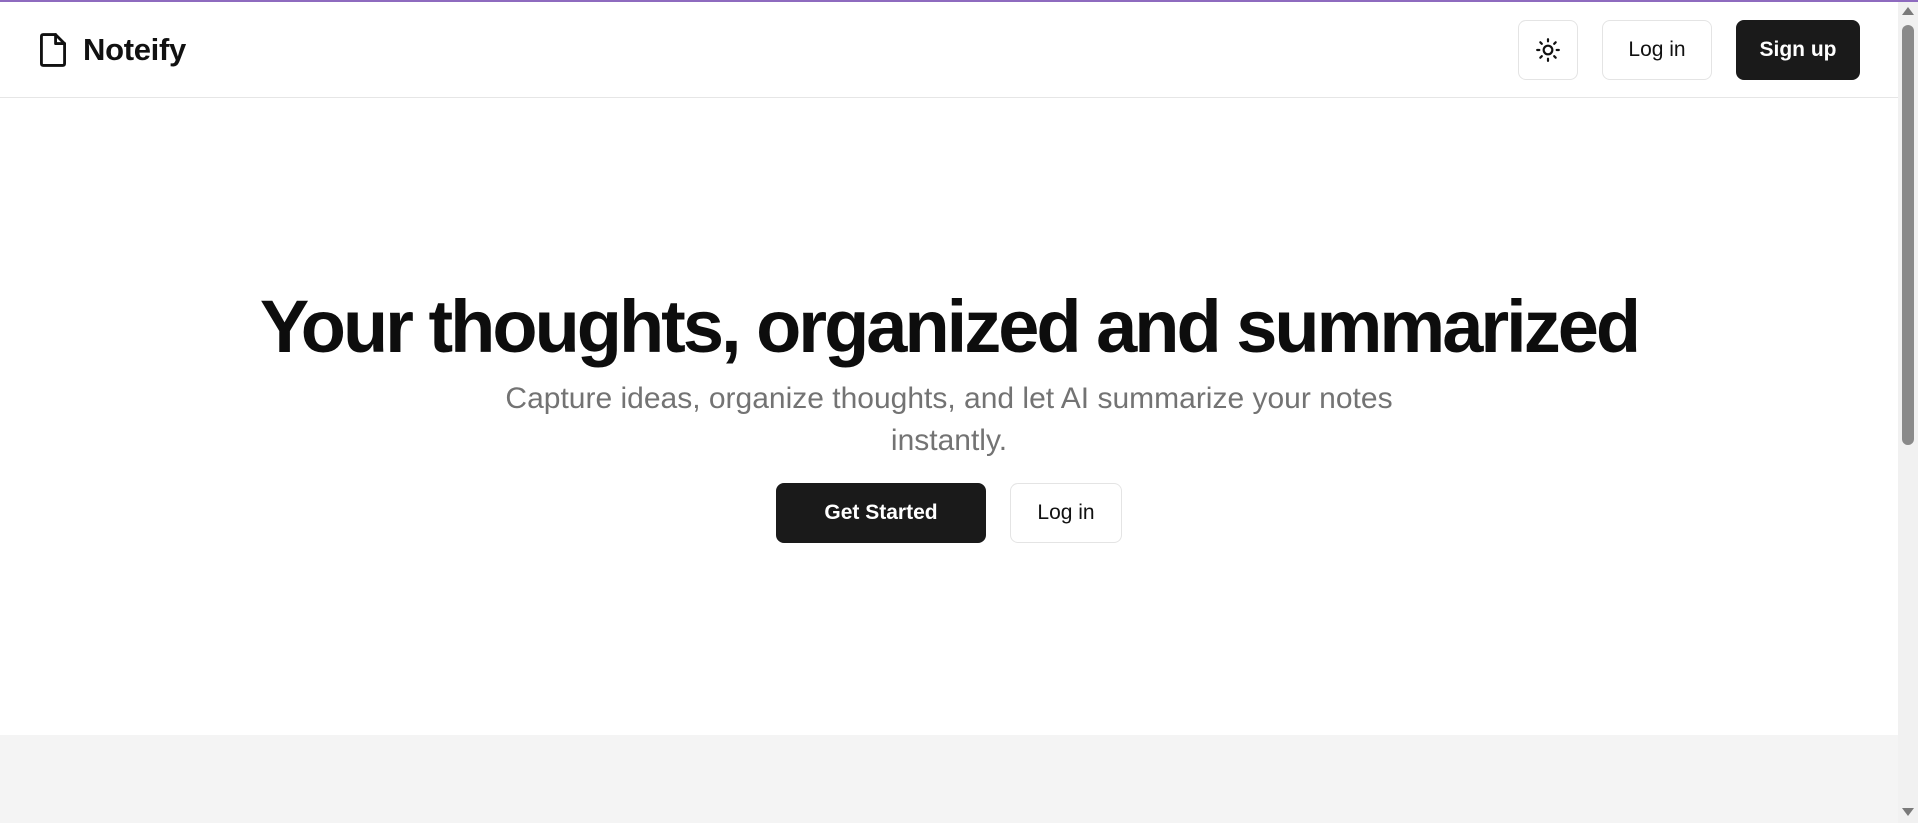 Image resolution: width=1918 pixels, height=823 pixels. I want to click on scroll-up-arrow-icon, so click(1908, 11).